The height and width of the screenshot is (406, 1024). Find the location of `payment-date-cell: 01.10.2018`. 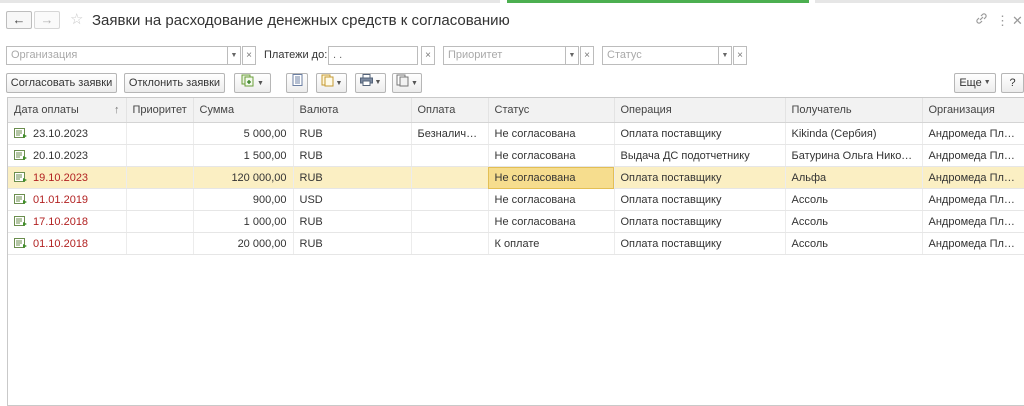

payment-date-cell: 01.10.2018 is located at coordinates (67, 243).